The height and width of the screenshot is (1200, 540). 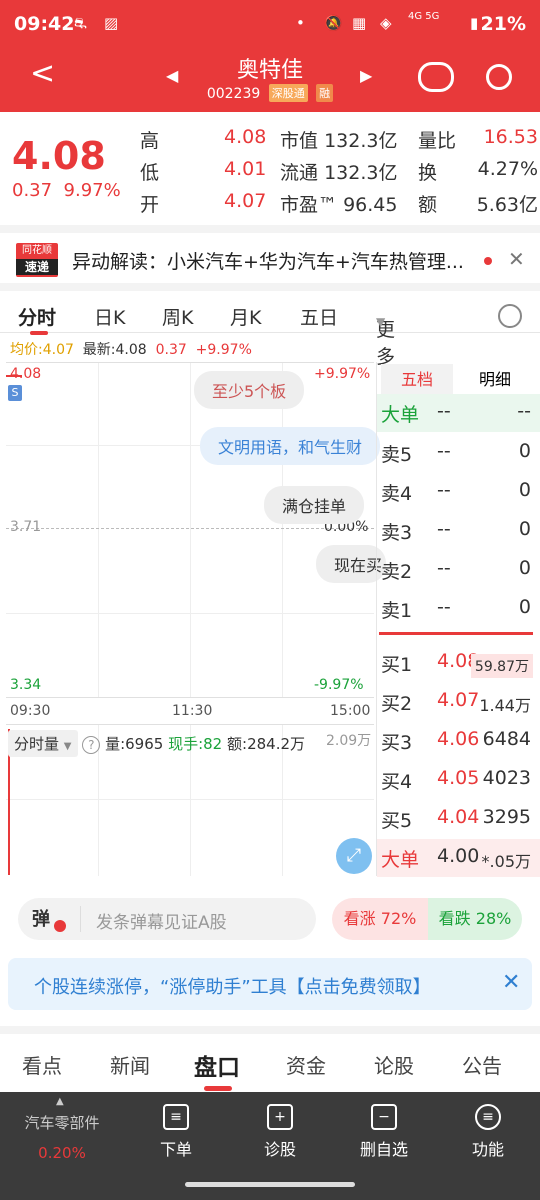 I want to click on latest-percent: +9.97%, so click(x=223, y=350).